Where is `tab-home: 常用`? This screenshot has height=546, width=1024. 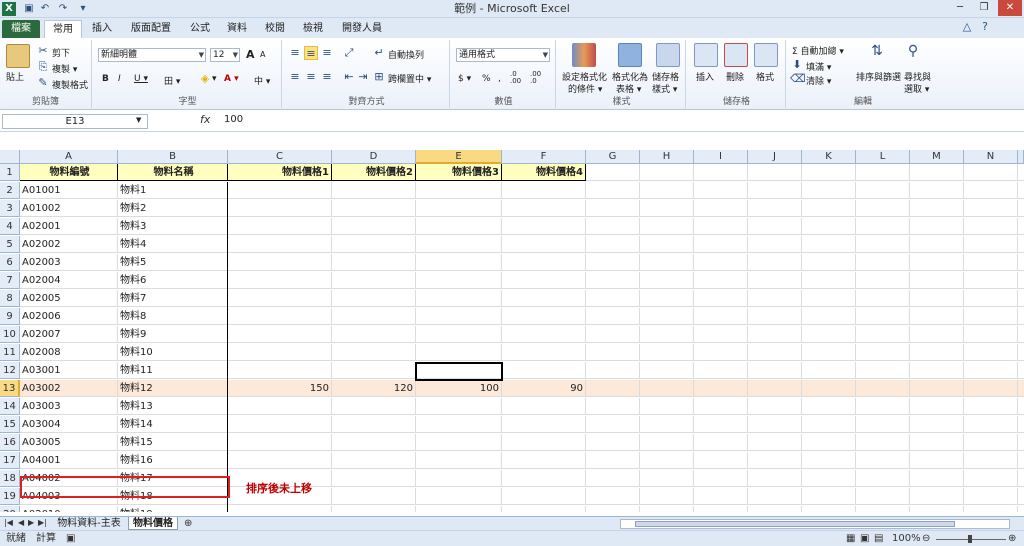 tab-home: 常用 is located at coordinates (63, 29).